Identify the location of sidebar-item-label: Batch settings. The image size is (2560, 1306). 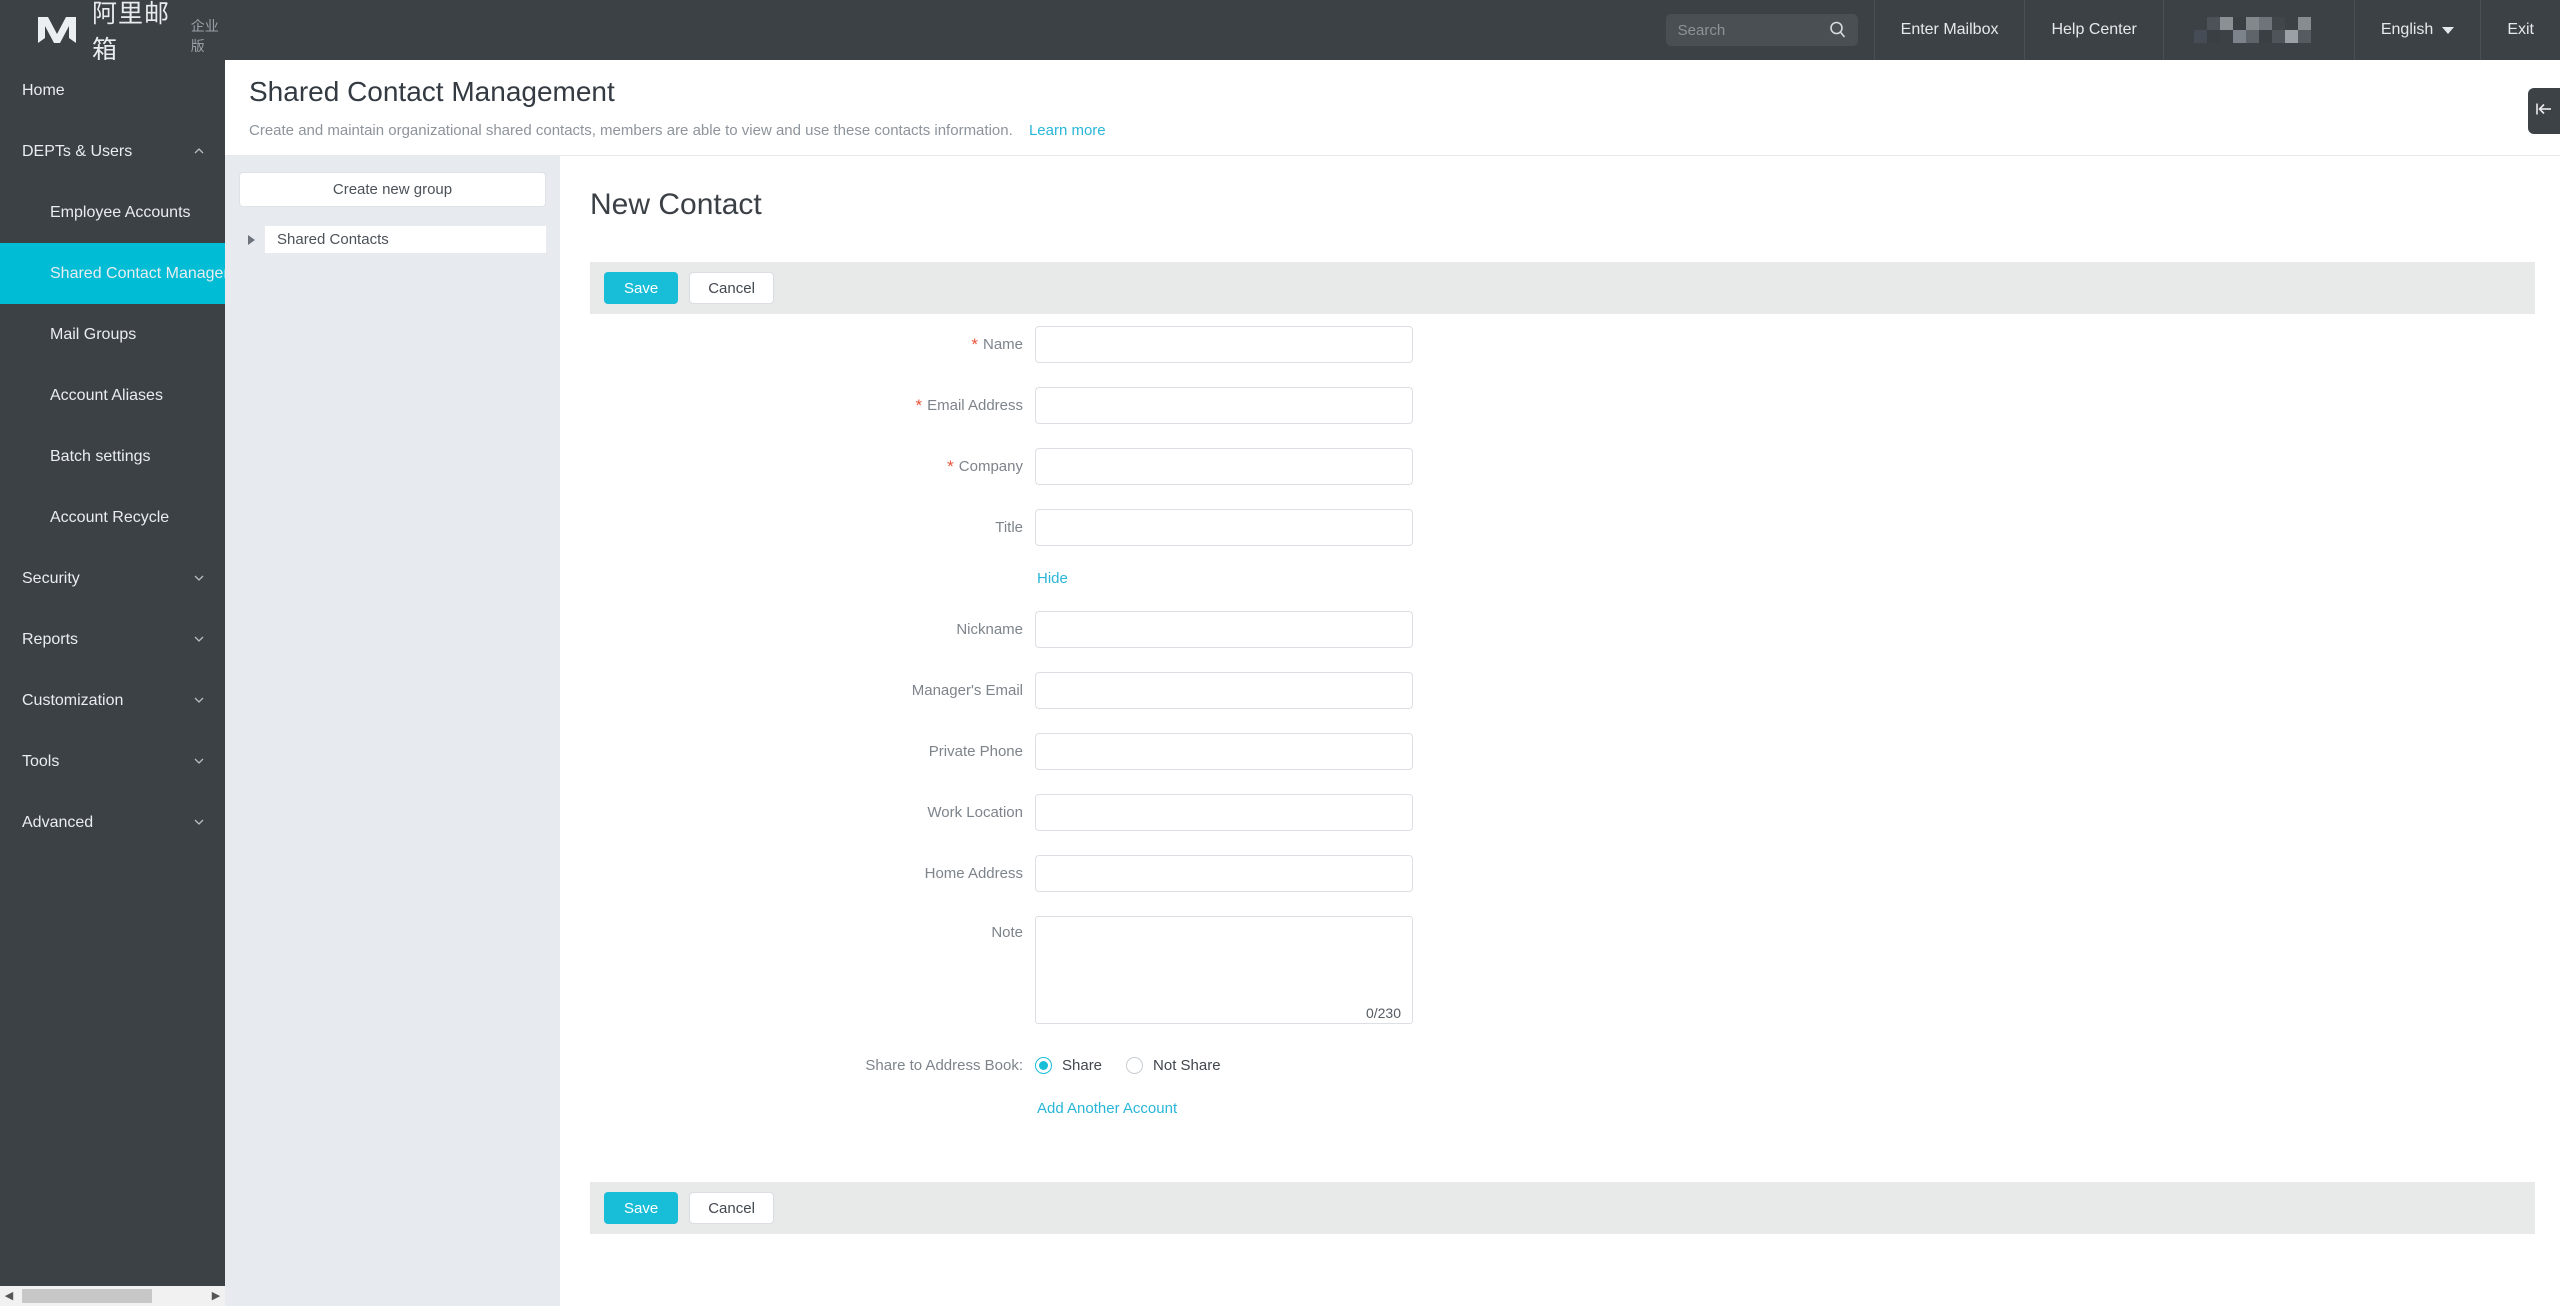
(100, 456).